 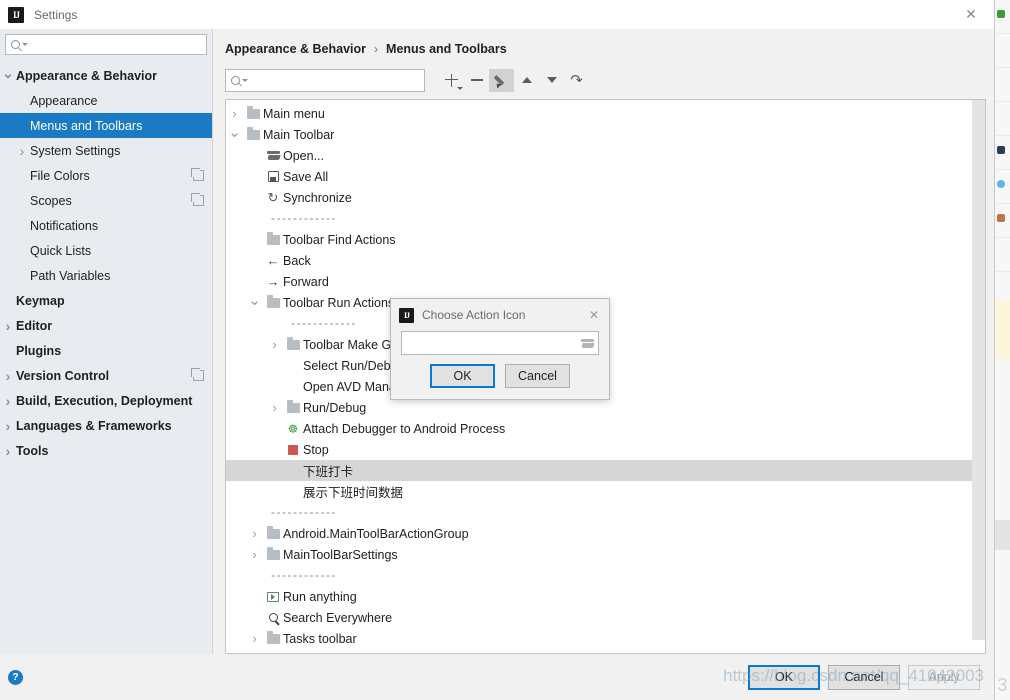 What do you see at coordinates (944, 677) in the screenshot?
I see `apply-button: Apply` at bounding box center [944, 677].